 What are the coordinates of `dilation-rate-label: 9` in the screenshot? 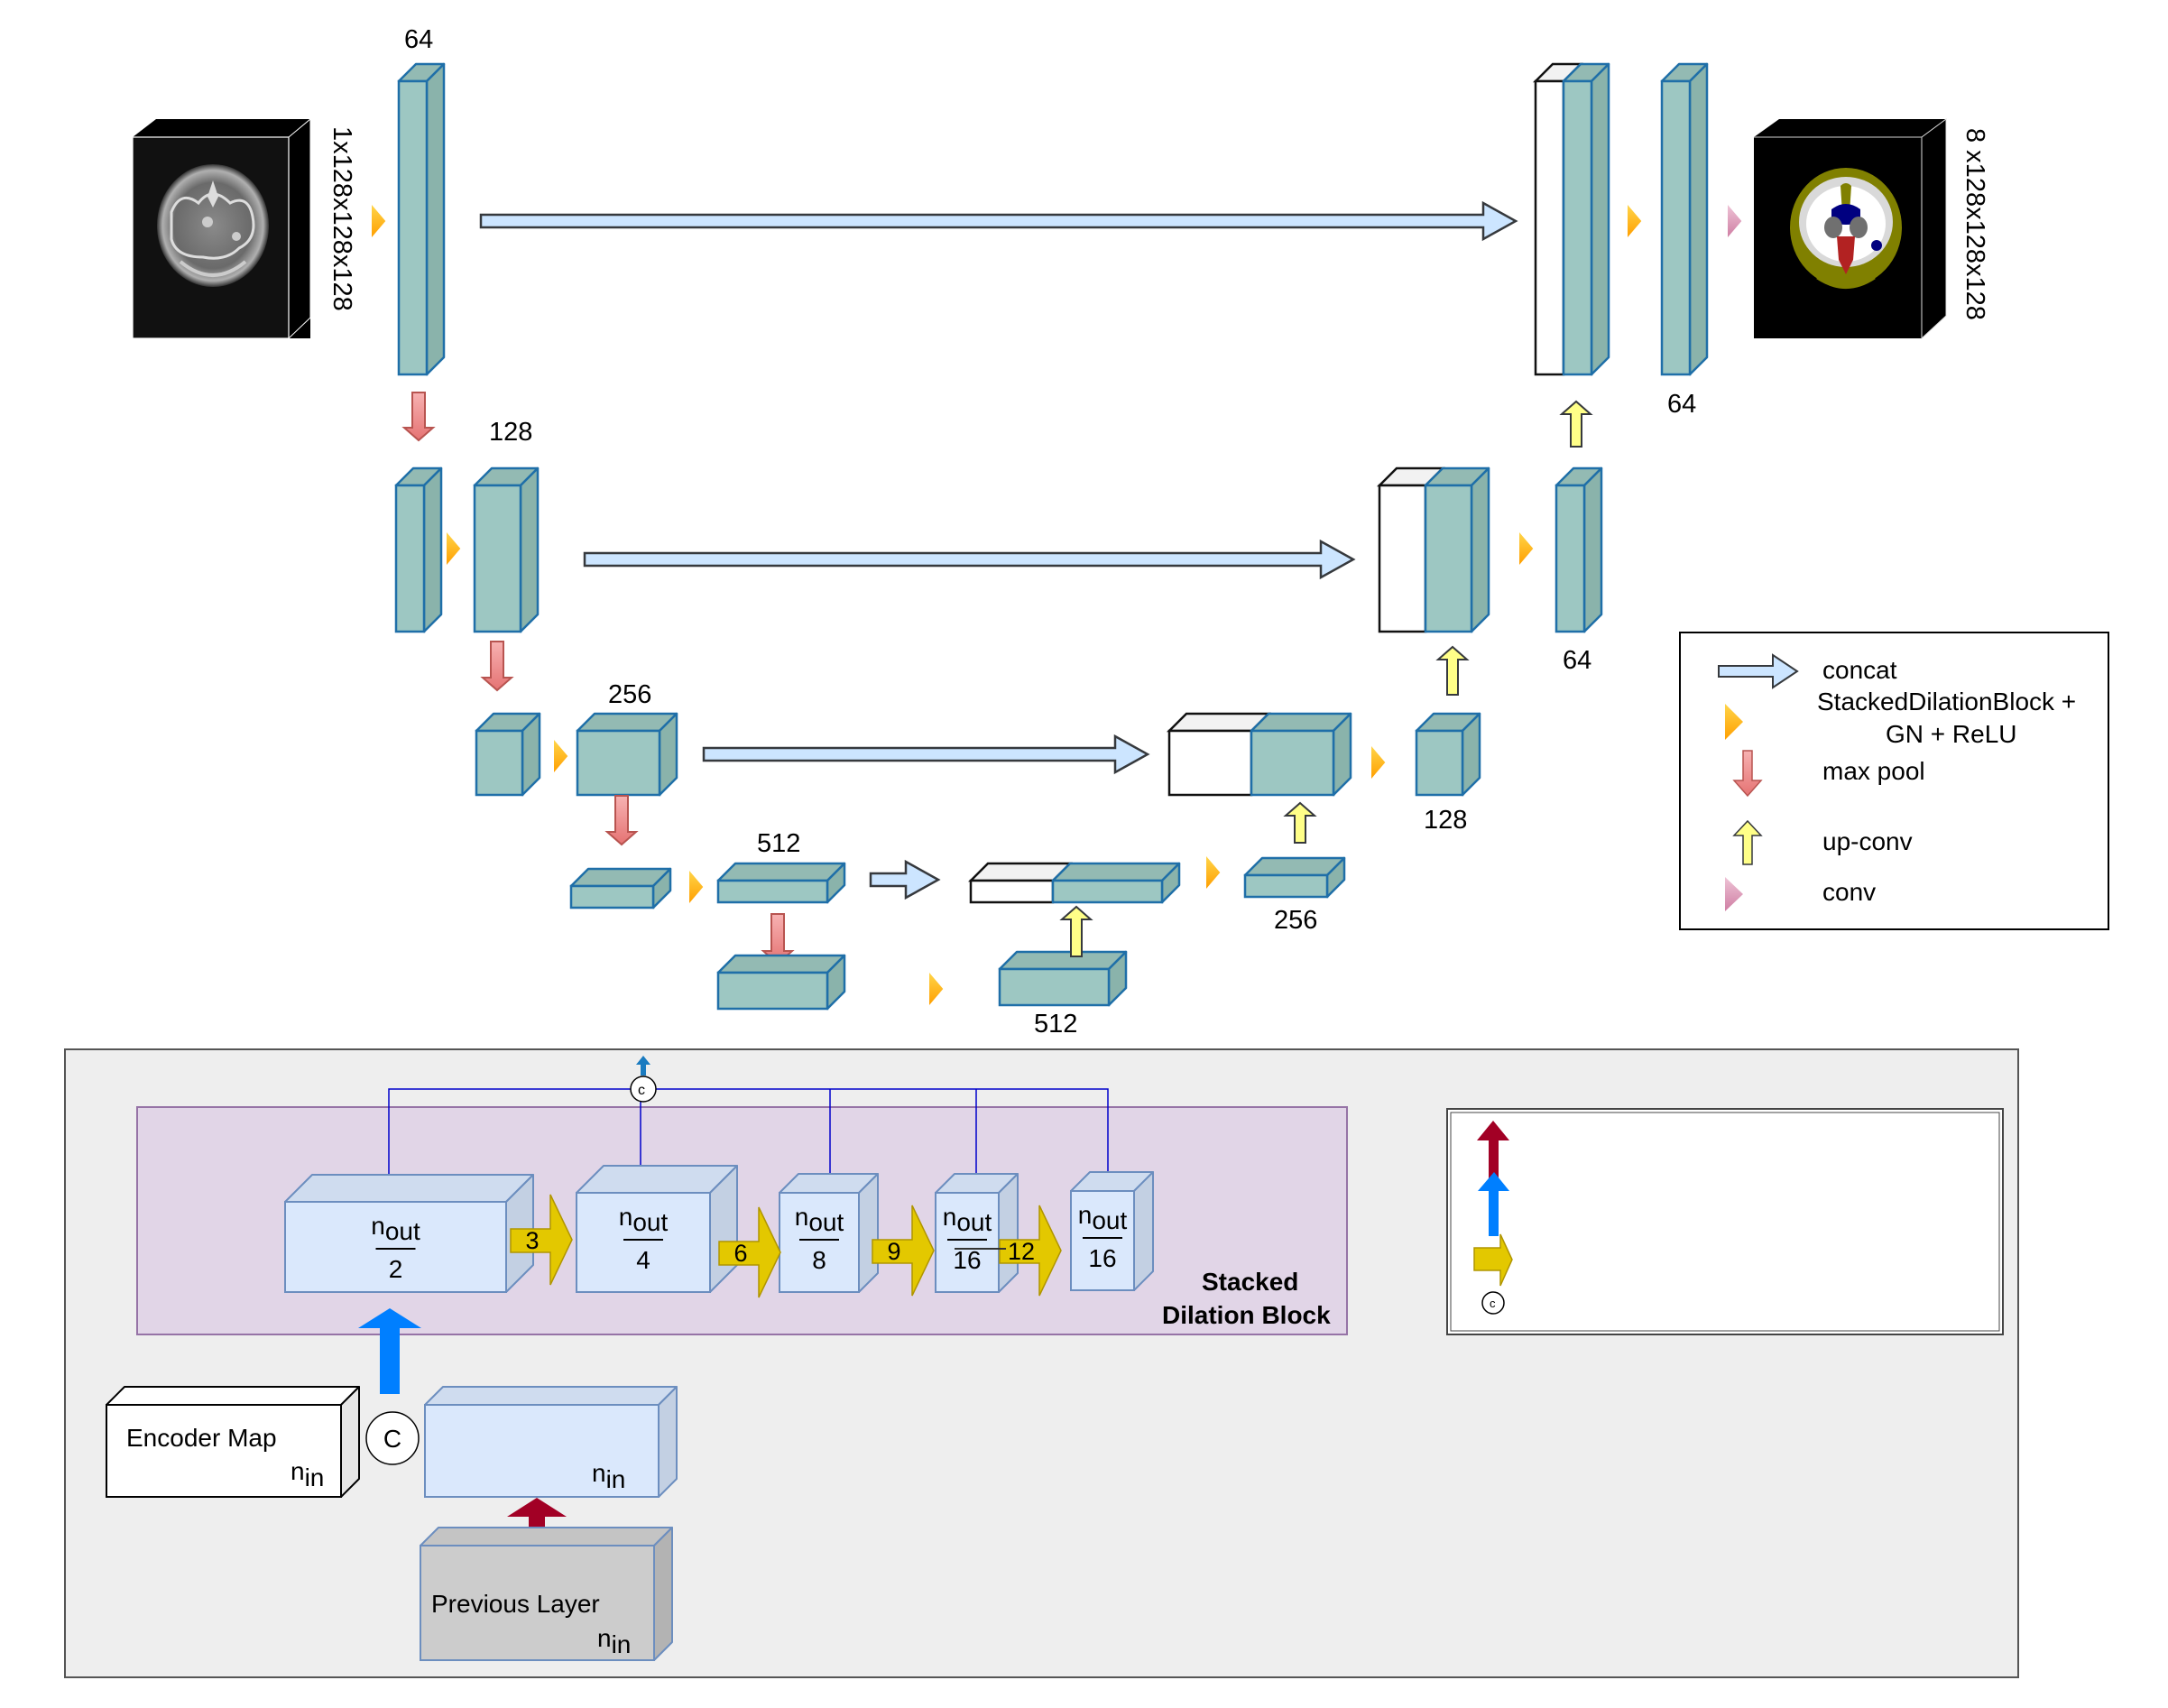 It's located at (893, 1251).